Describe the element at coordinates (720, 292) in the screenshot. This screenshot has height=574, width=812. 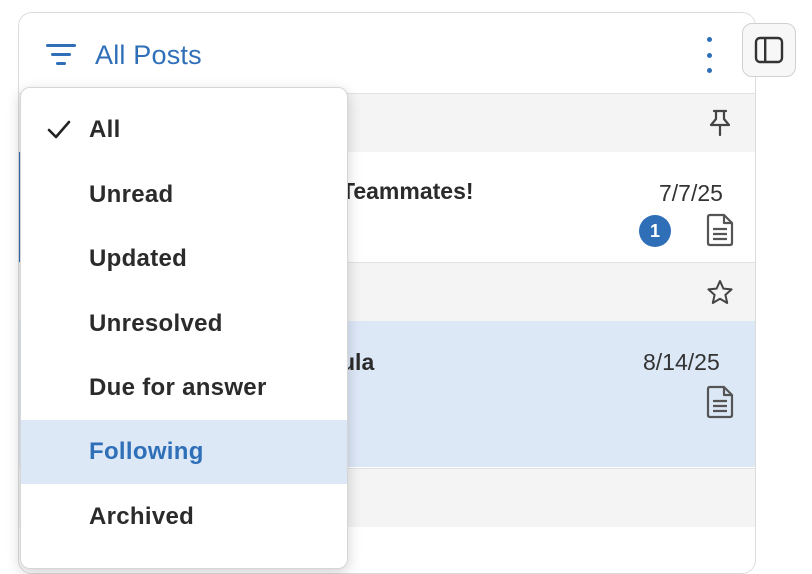
I see `star-icon` at that location.